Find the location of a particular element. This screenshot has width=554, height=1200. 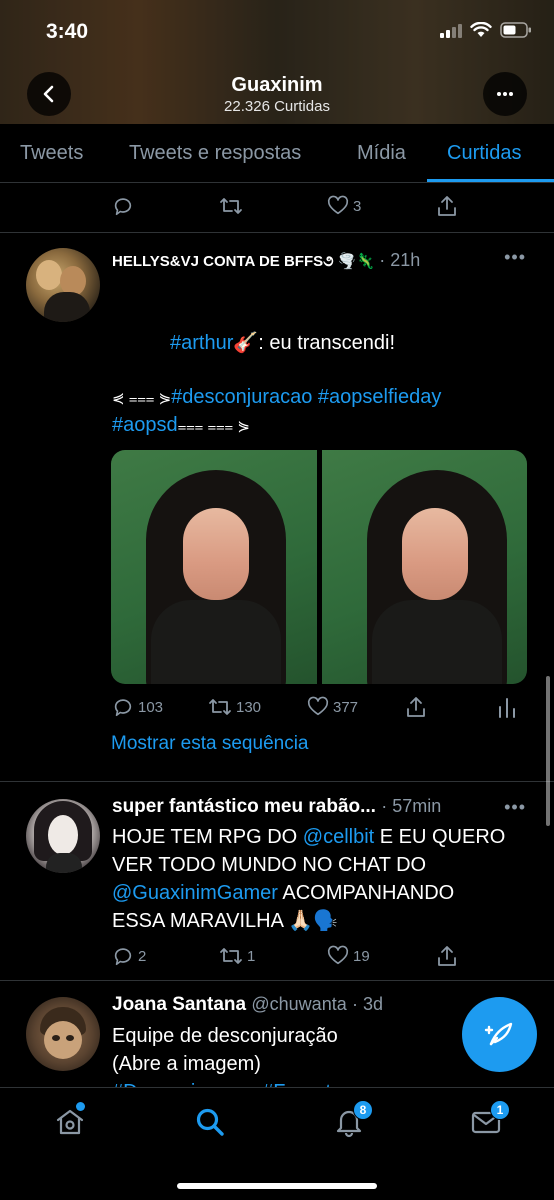

retweet-button: 130 is located at coordinates (234, 707).